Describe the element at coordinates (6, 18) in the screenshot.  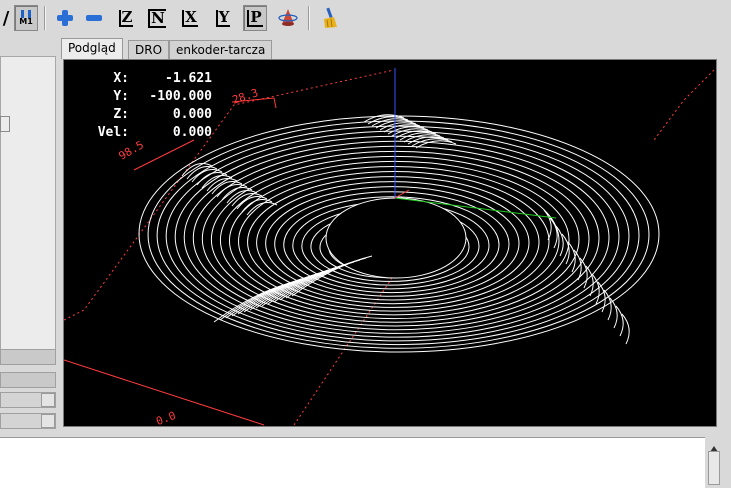
I see `slash-icon: /` at that location.